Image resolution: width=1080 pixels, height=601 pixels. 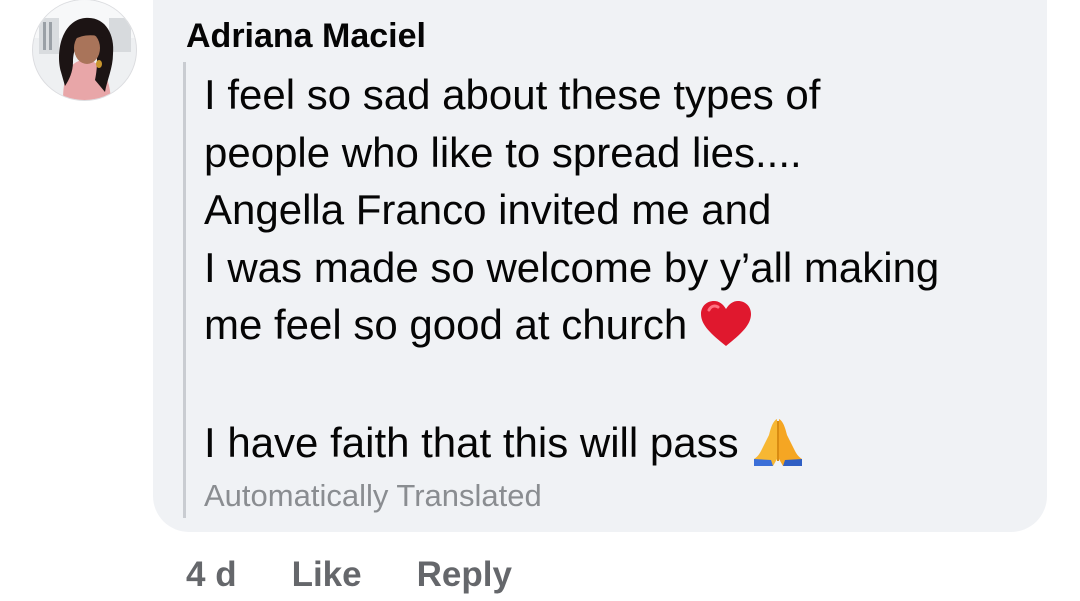 I want to click on comment-author-name: Adriana Maciel, so click(x=306, y=36).